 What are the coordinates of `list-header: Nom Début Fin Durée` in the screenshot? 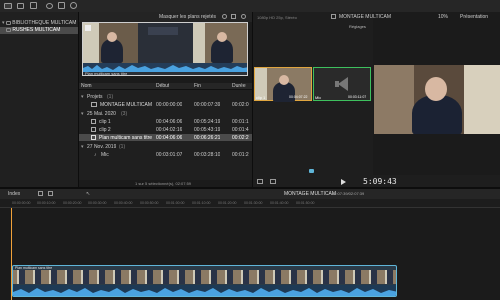 It's located at (165, 86).